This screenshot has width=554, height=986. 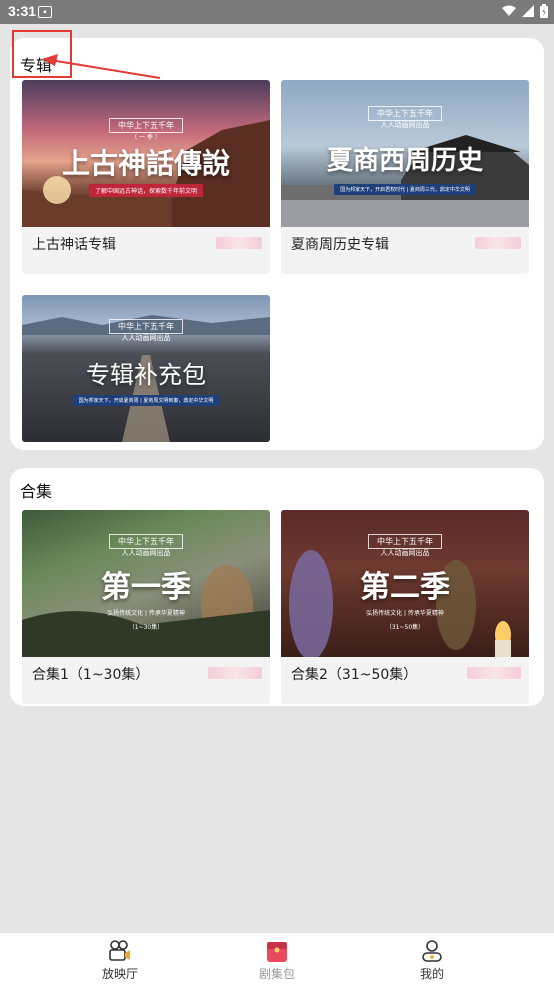 I want to click on battery-icon, so click(x=544, y=11).